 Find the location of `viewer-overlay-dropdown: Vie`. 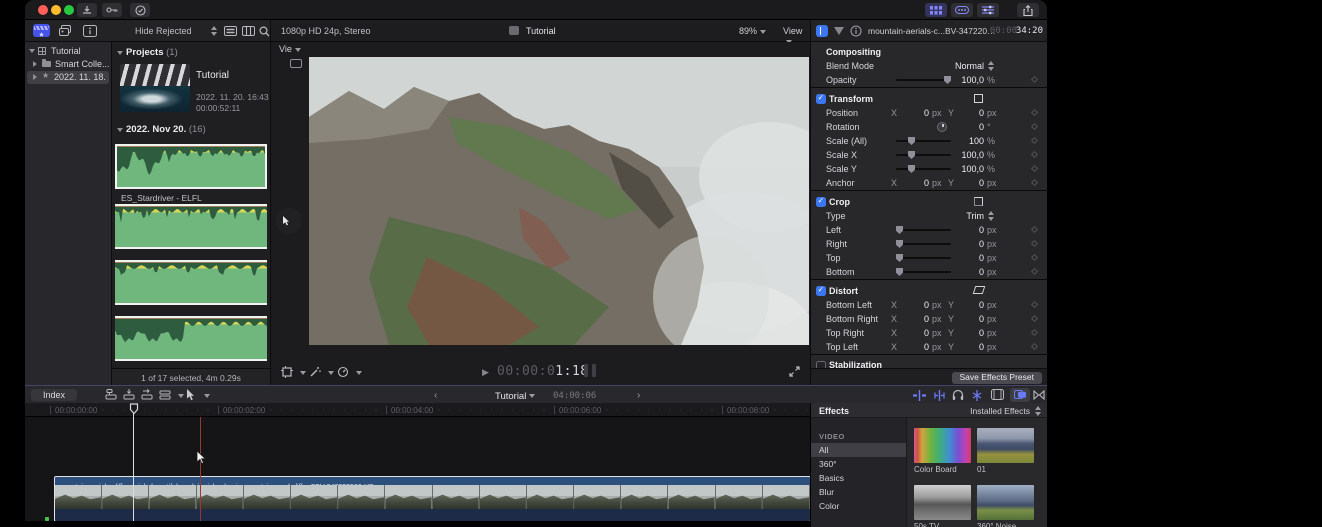

viewer-overlay-dropdown: Vie is located at coordinates (290, 49).